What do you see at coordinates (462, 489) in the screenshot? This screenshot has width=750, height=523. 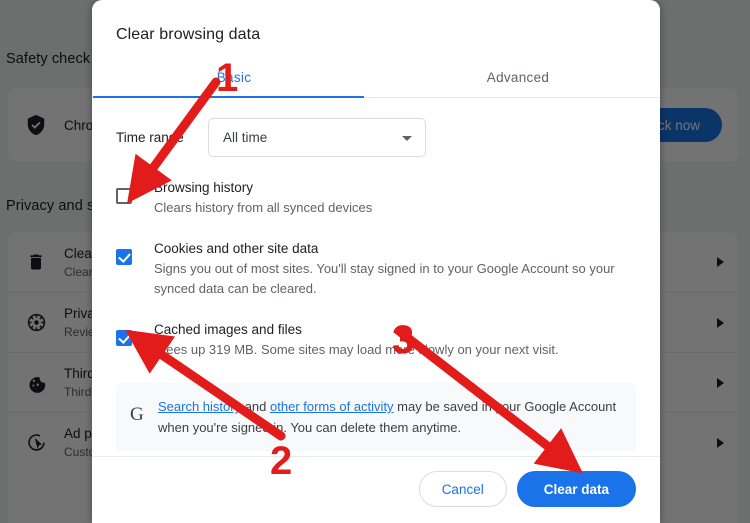 I see `cancel-button: Cancel` at bounding box center [462, 489].